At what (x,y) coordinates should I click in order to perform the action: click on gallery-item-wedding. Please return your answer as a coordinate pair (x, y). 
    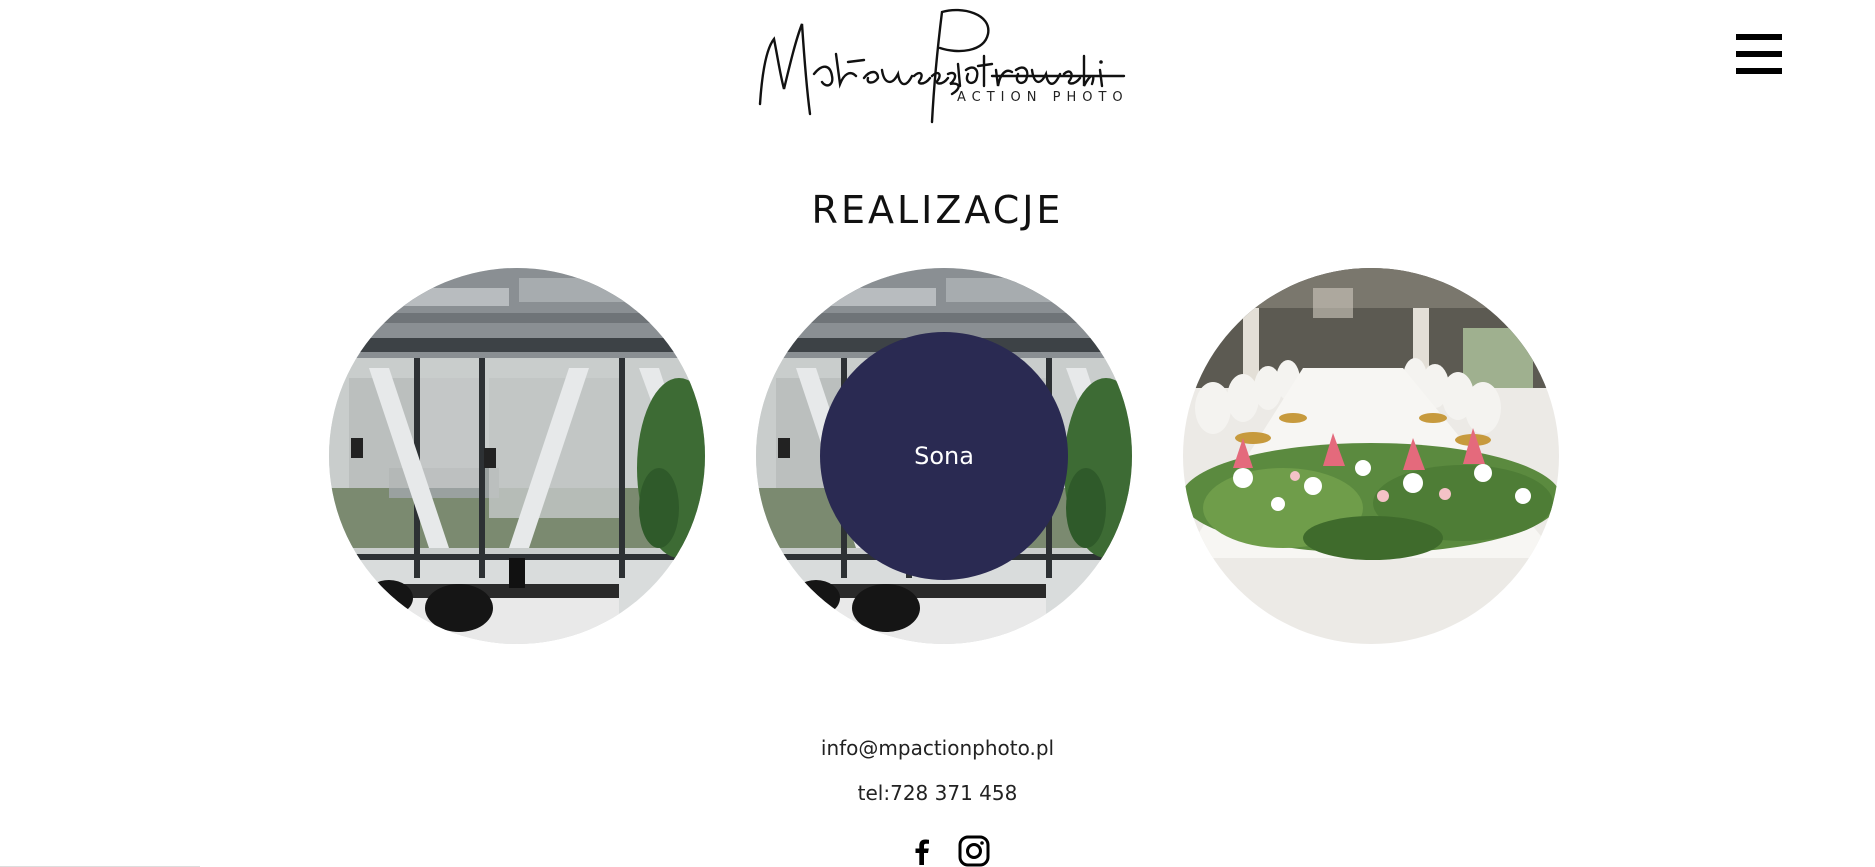
    Looking at the image, I should click on (1371, 456).